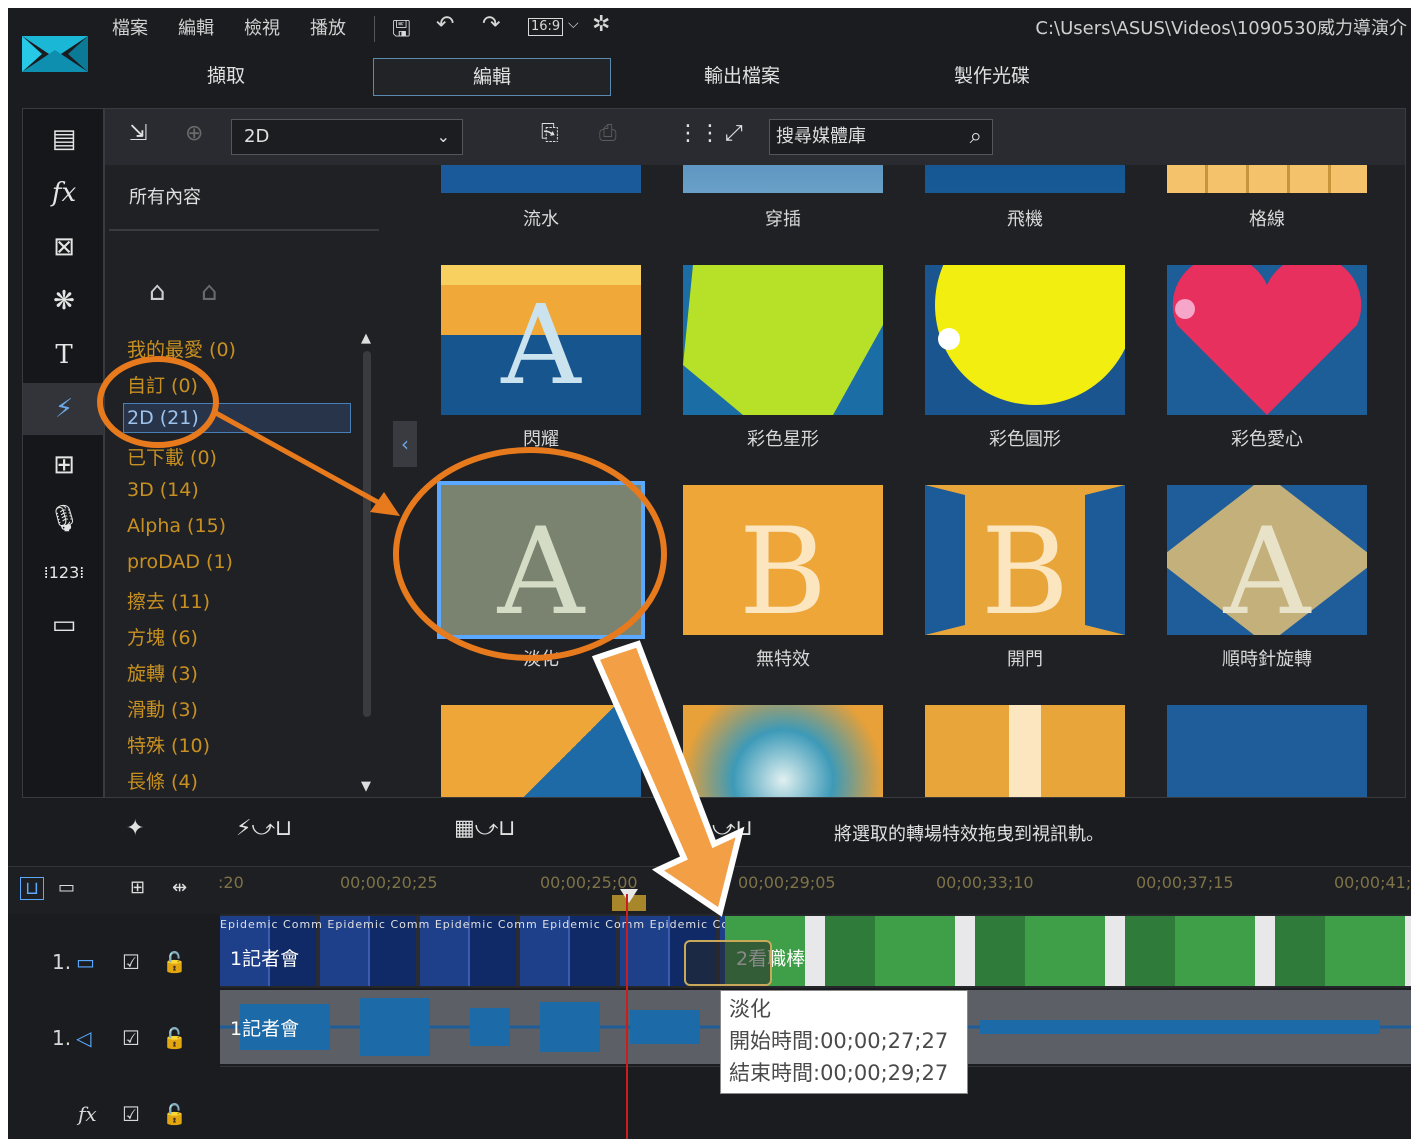 The image size is (1411, 1139). What do you see at coordinates (385, 504) in the screenshot?
I see `arrow-head` at bounding box center [385, 504].